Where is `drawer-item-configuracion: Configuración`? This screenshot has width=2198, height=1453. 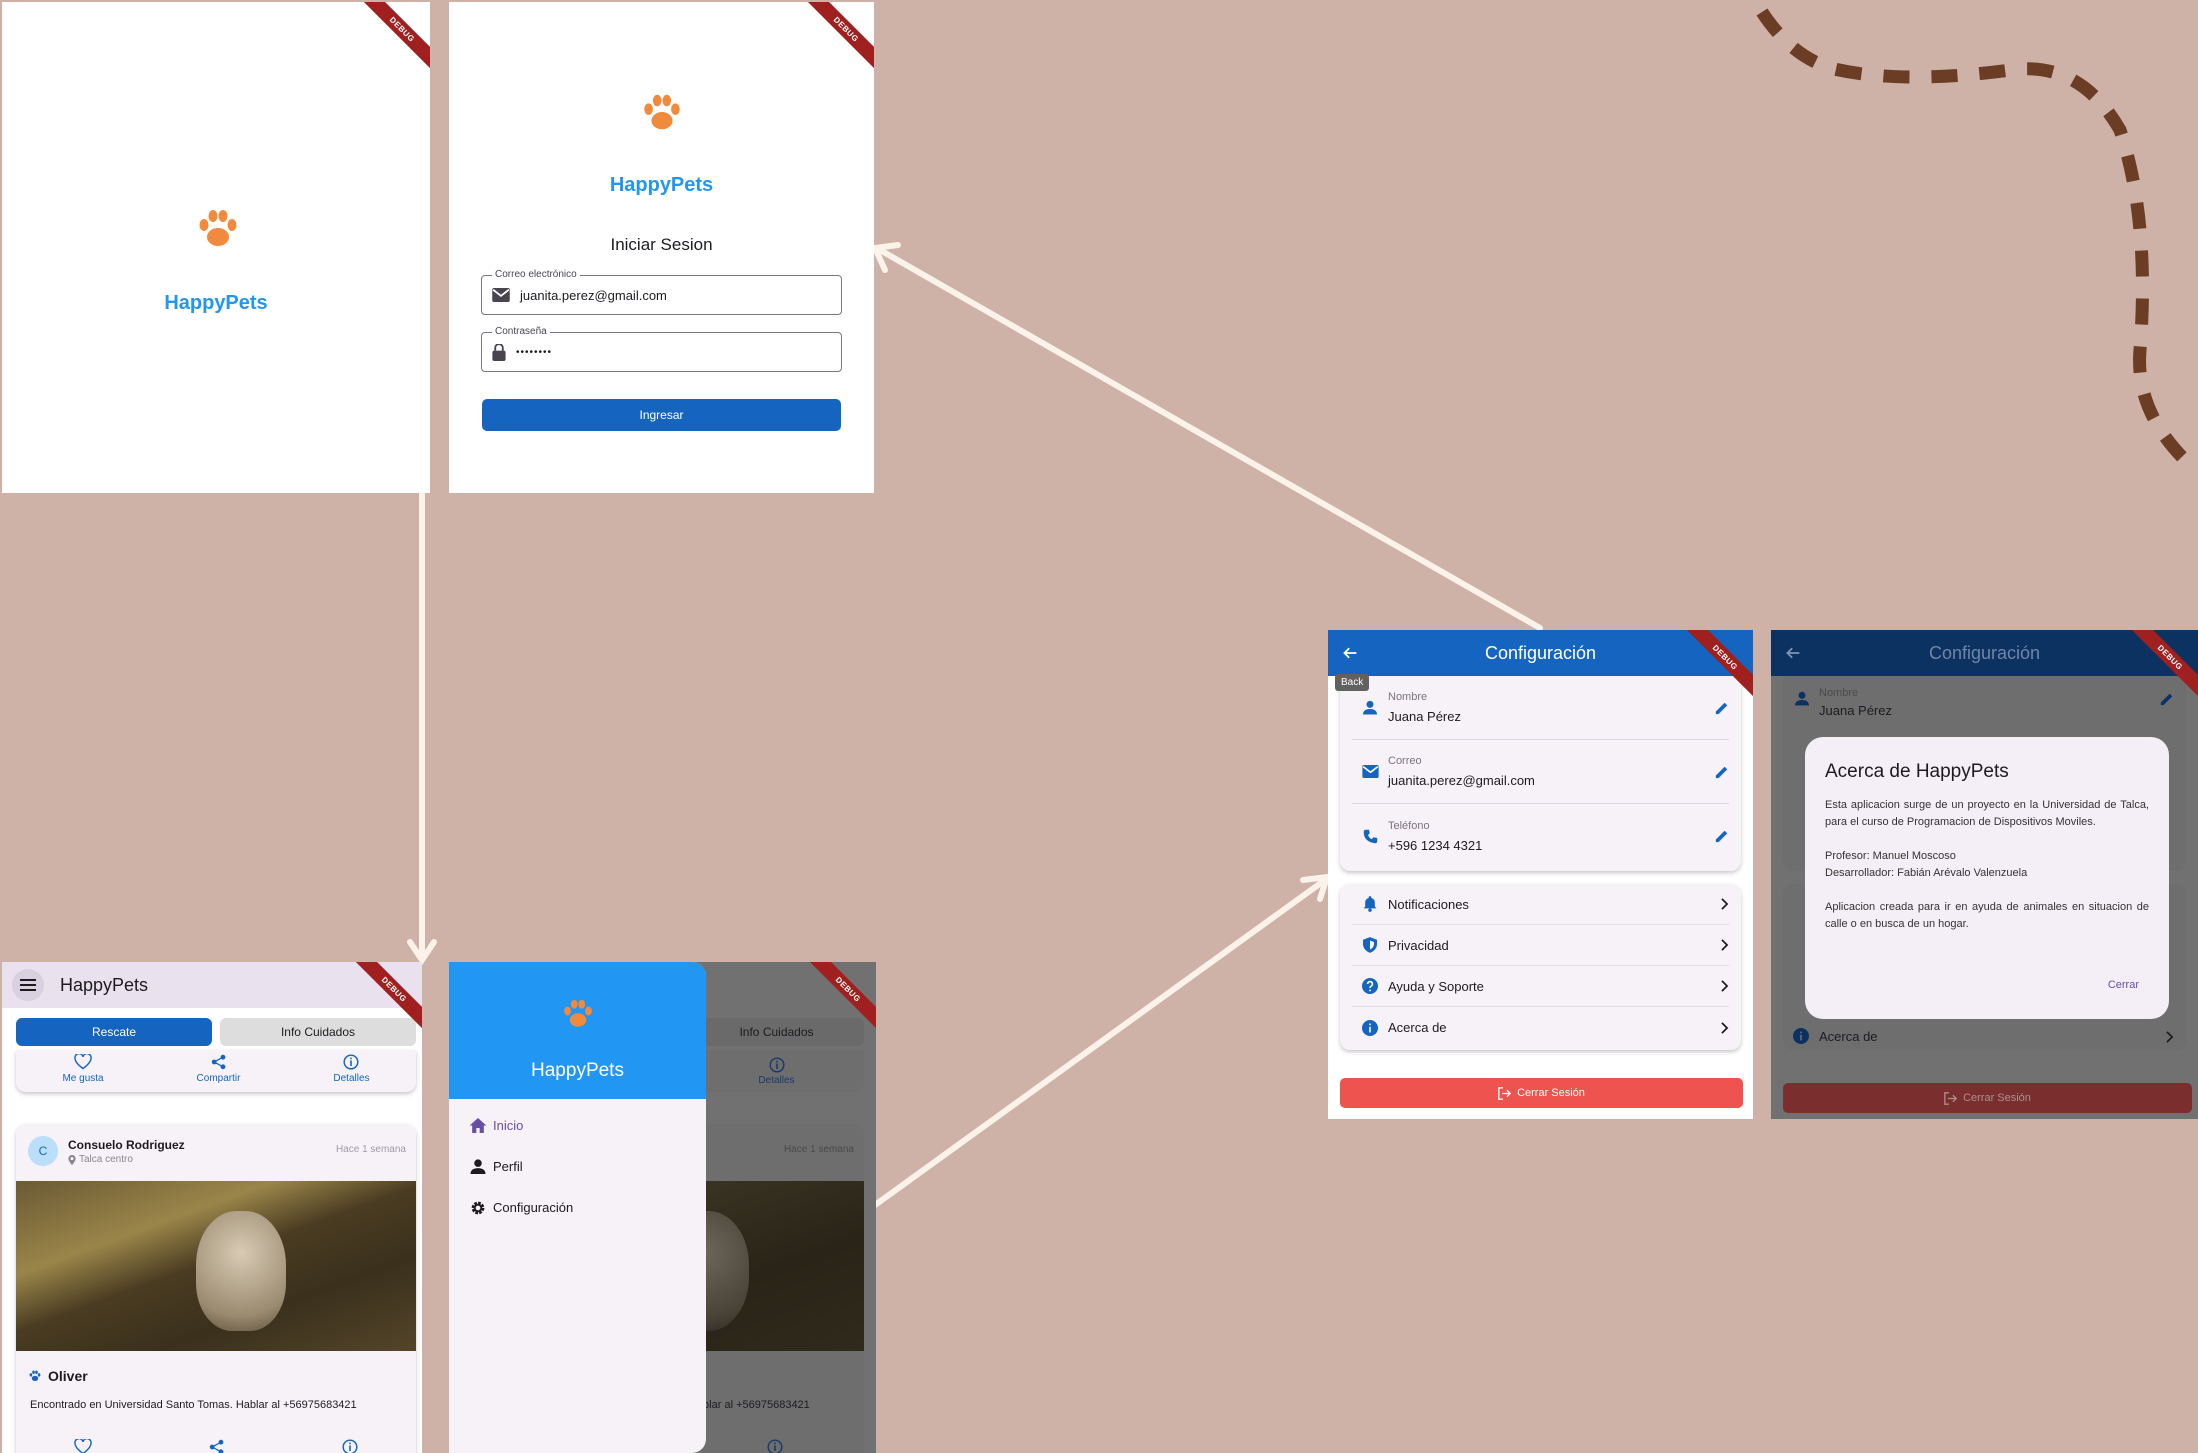
drawer-item-configuracion: Configuración is located at coordinates (577, 1207).